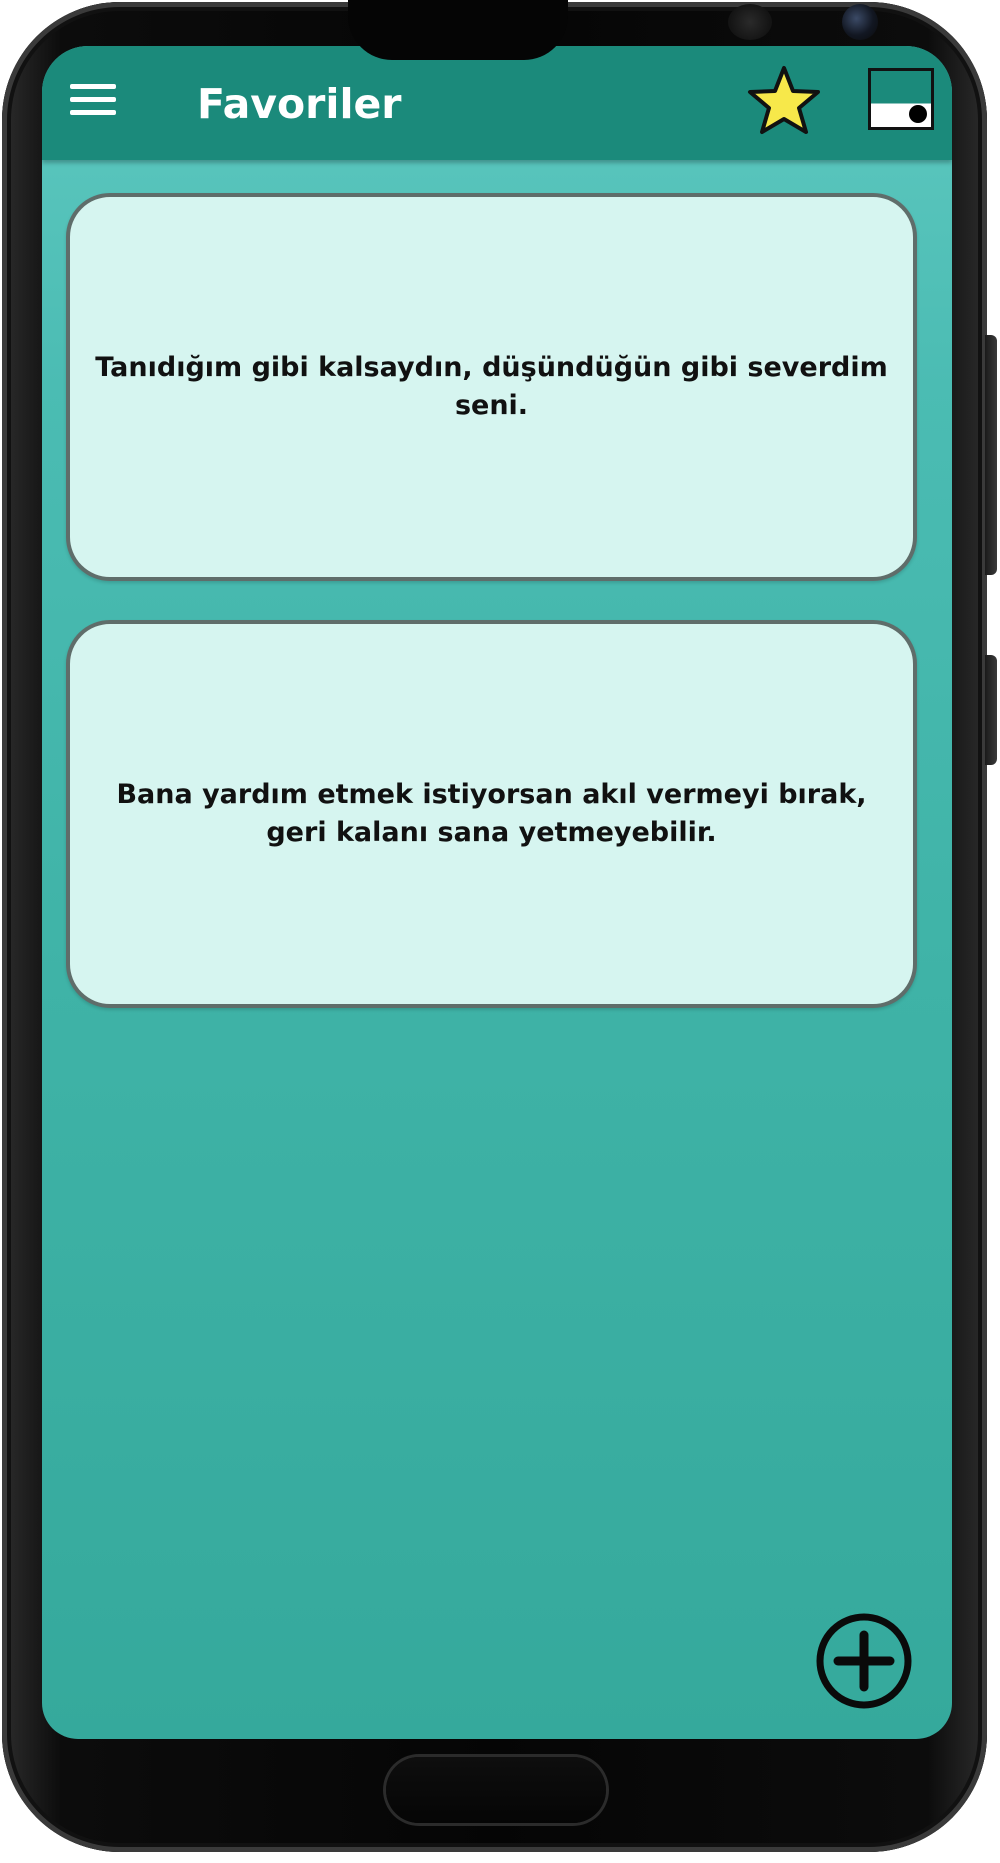 This screenshot has height=1863, width=1000. I want to click on volume-button, so click(991, 455).